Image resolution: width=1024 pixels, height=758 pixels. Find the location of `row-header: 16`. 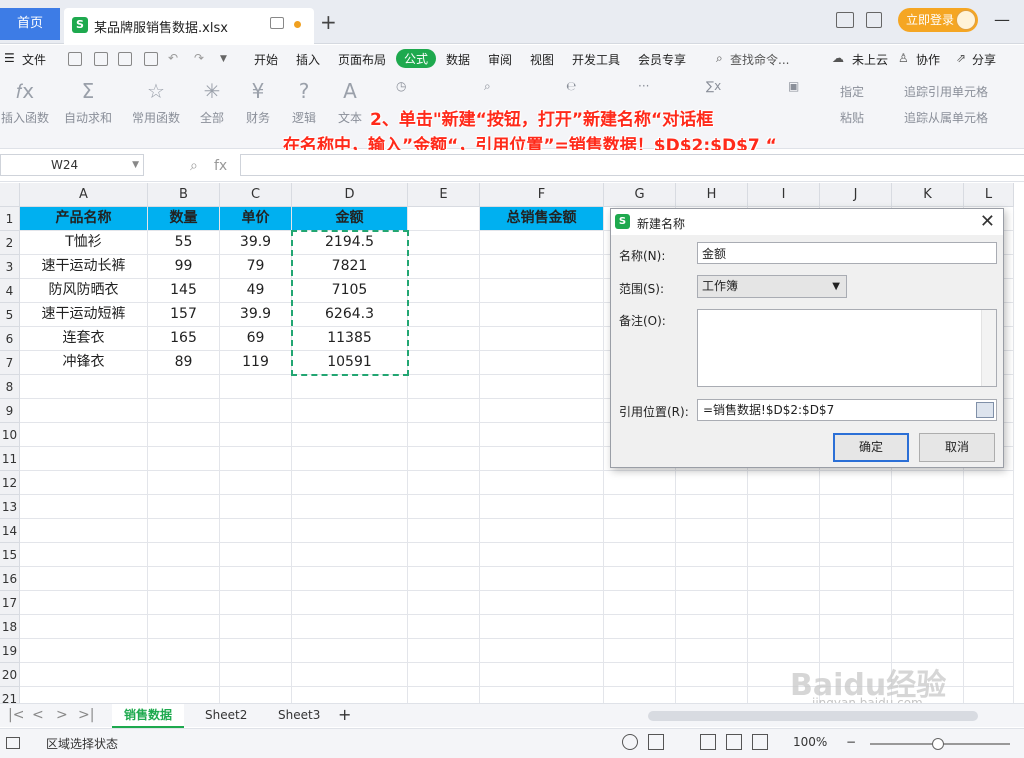

row-header: 16 is located at coordinates (10, 579).